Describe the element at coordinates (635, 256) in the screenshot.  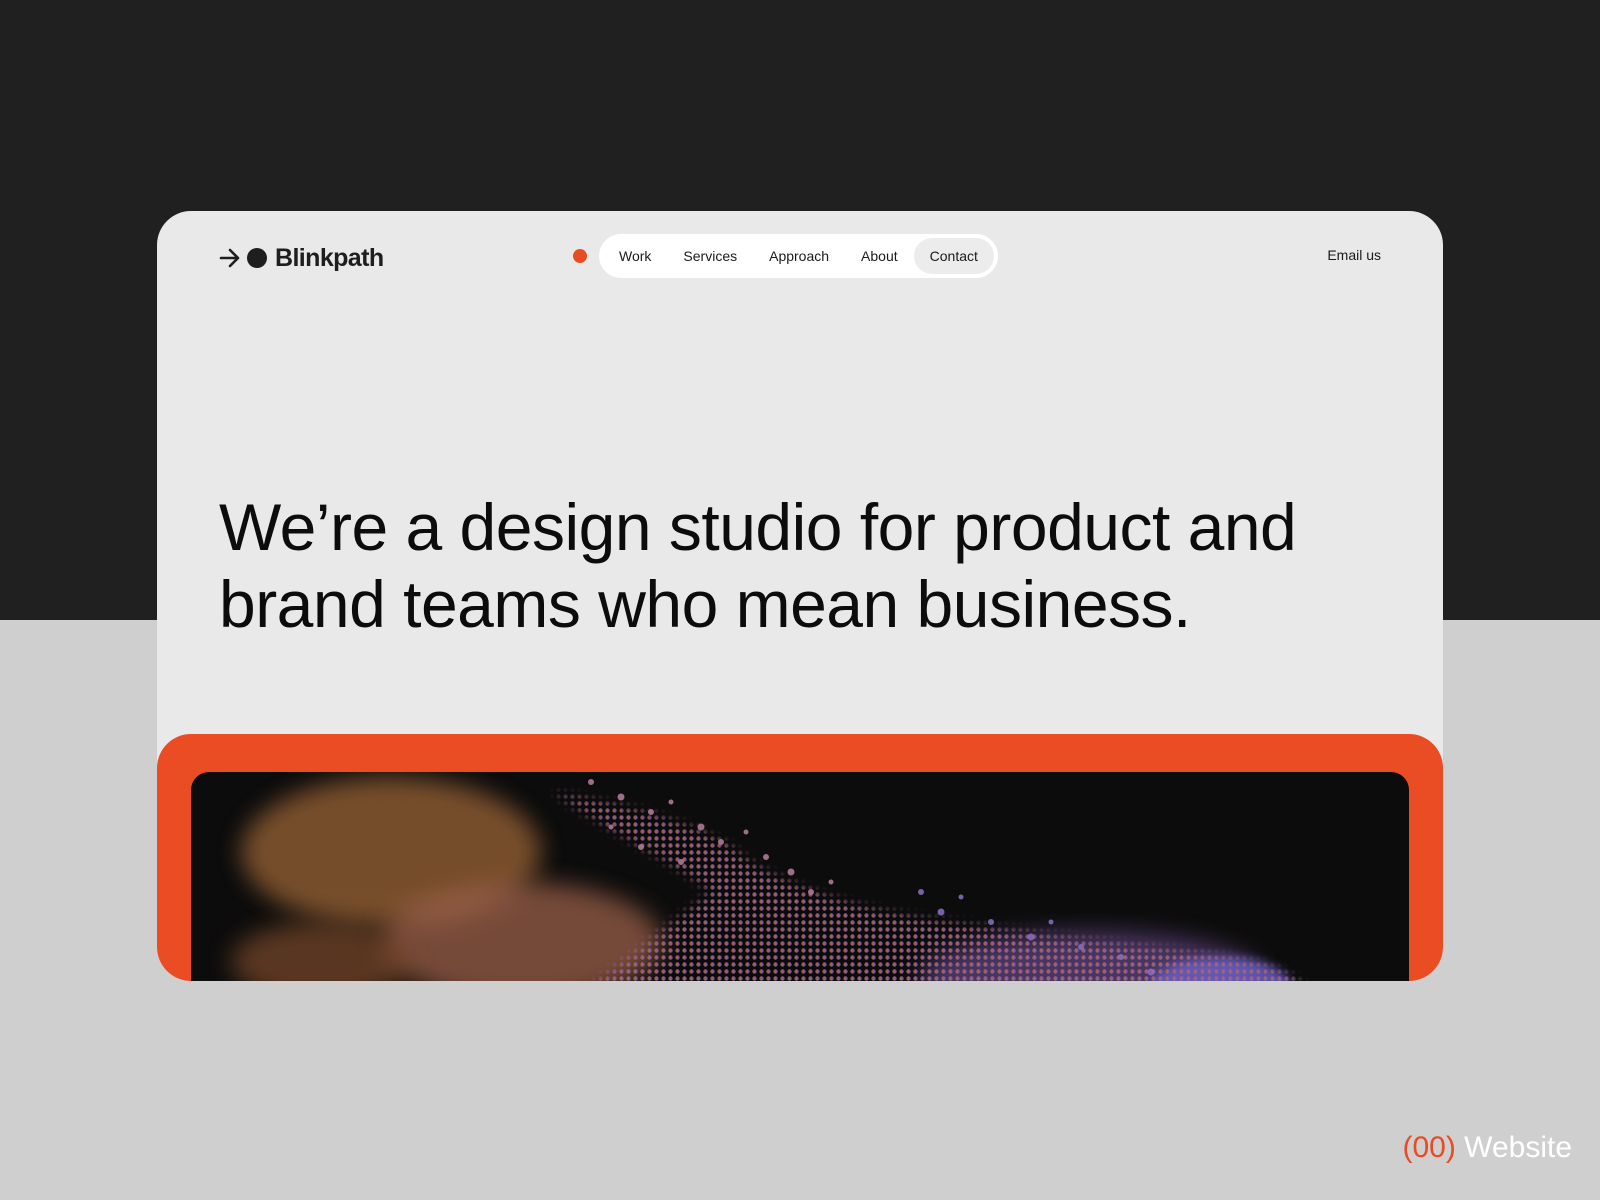
I see `nav-item-work: Work` at that location.